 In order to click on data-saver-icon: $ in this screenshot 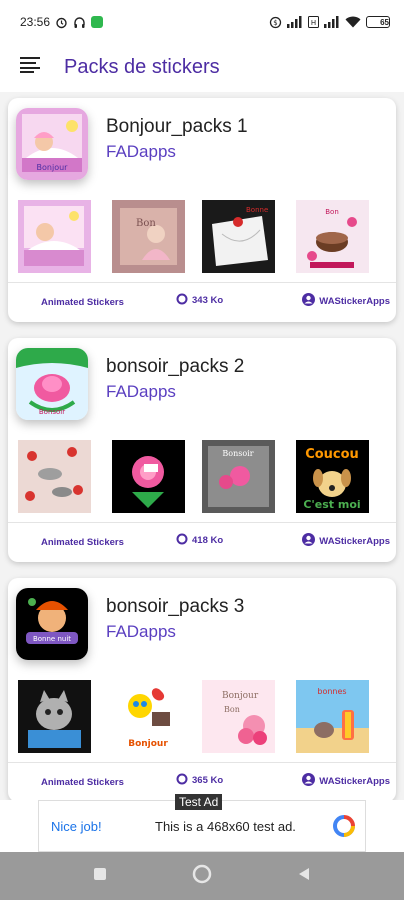, I will do `click(275, 22)`.